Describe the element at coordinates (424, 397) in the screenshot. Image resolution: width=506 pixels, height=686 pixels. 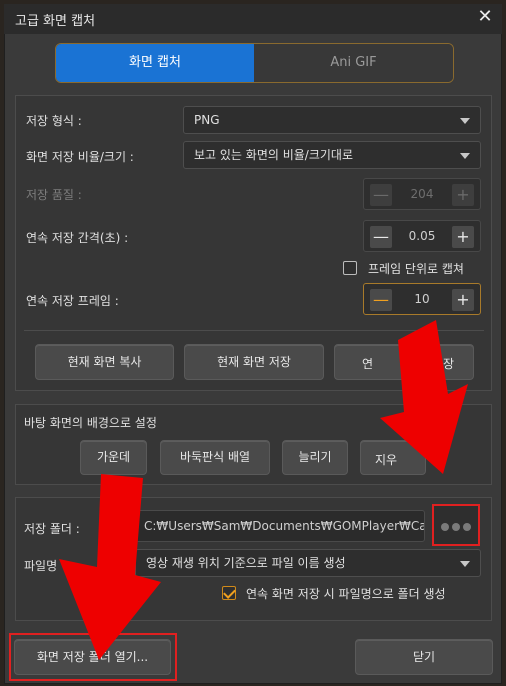
I see `arrow-to-browse-icon` at that location.